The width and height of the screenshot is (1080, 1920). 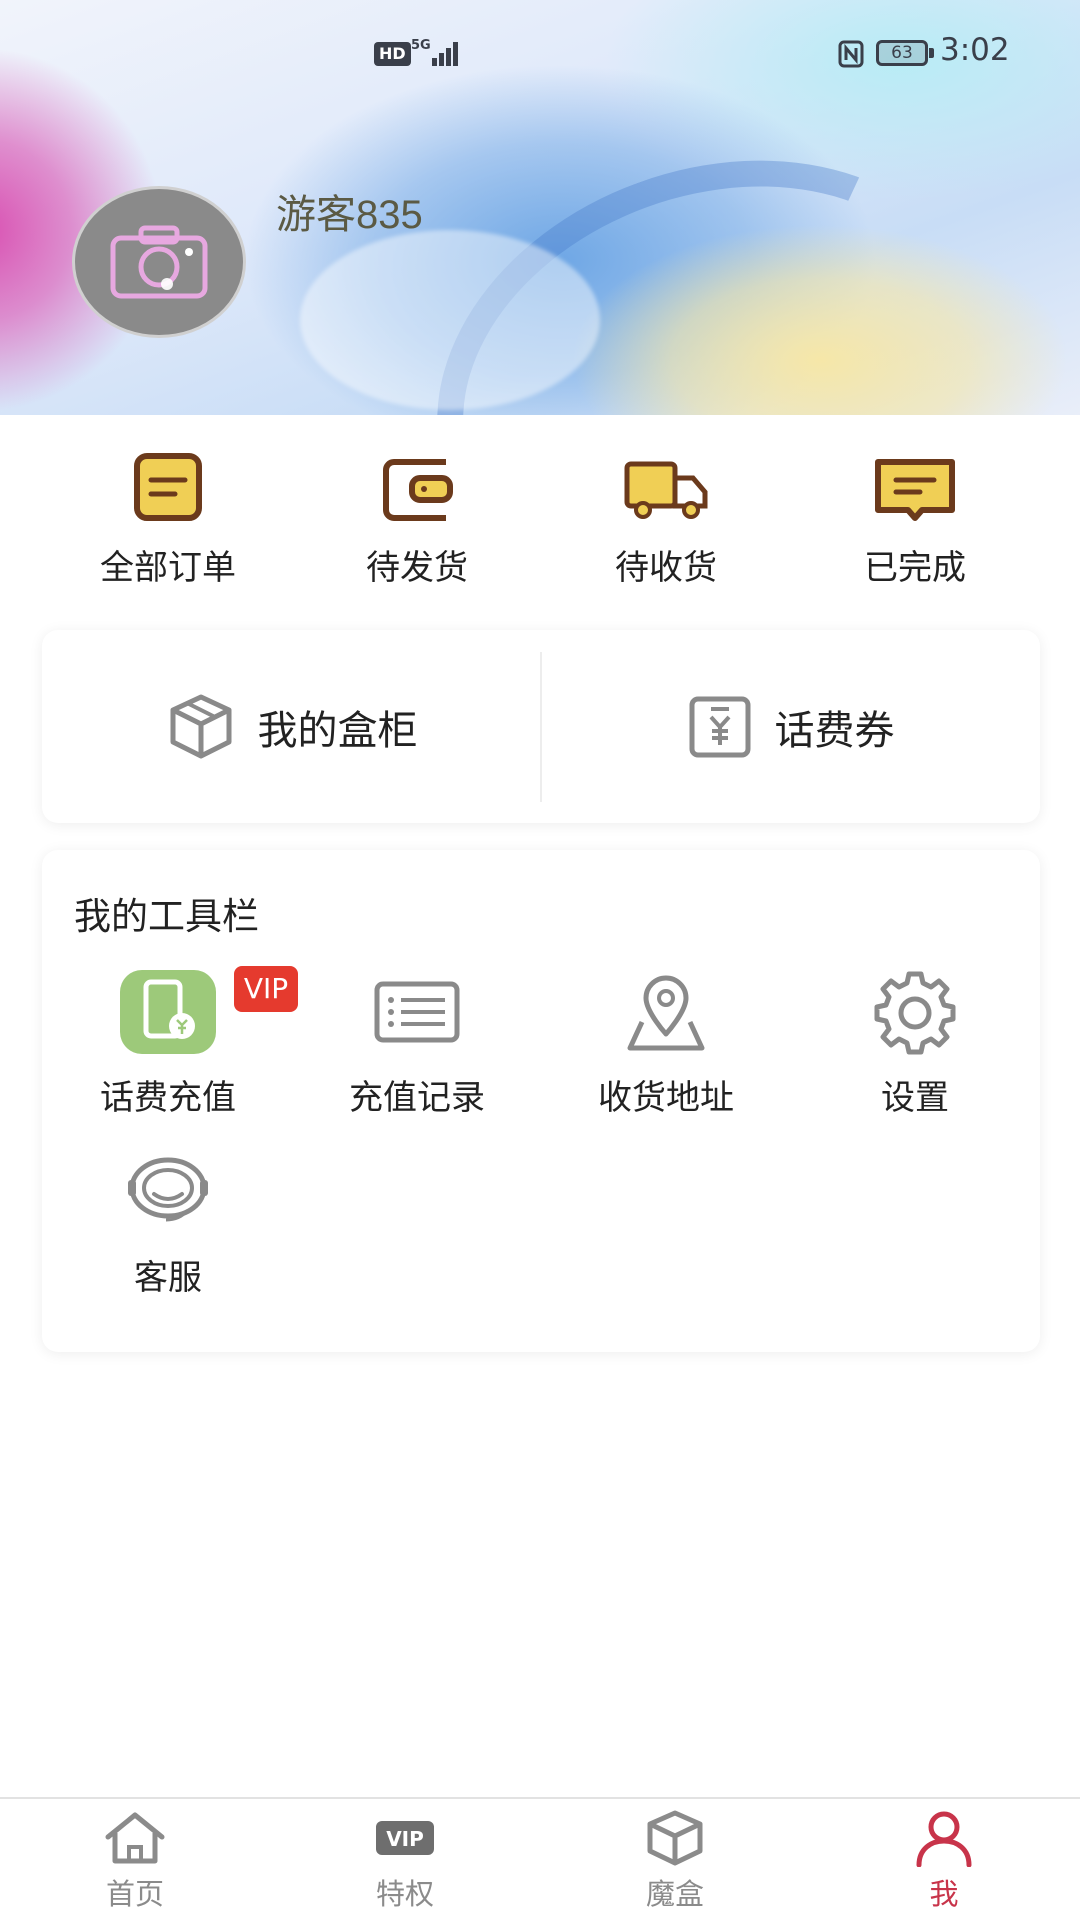 I want to click on settings-button: 设置, so click(x=915, y=1043).